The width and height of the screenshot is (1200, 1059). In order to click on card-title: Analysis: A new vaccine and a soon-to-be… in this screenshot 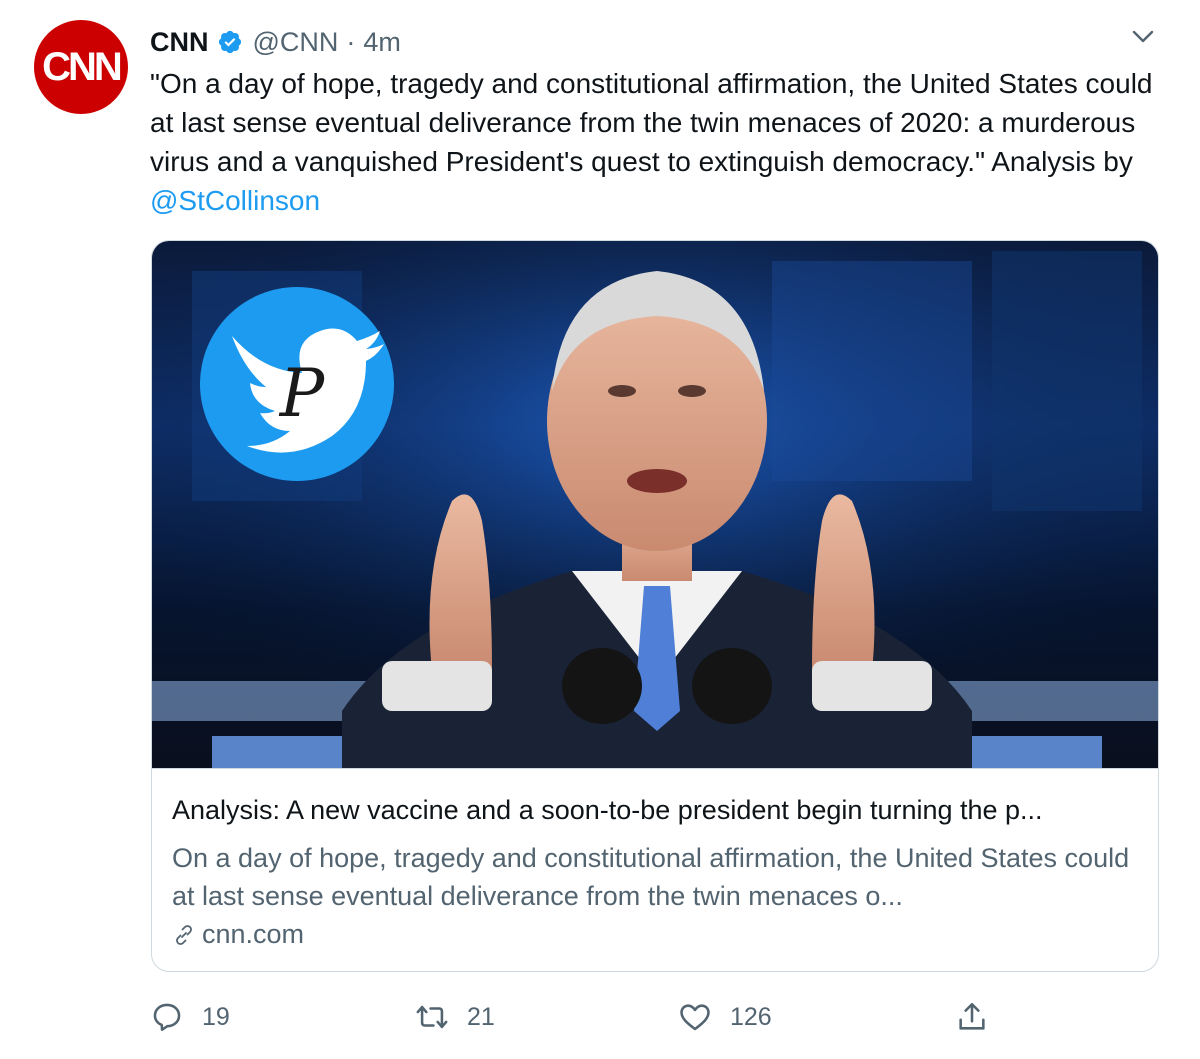, I will do `click(655, 810)`.